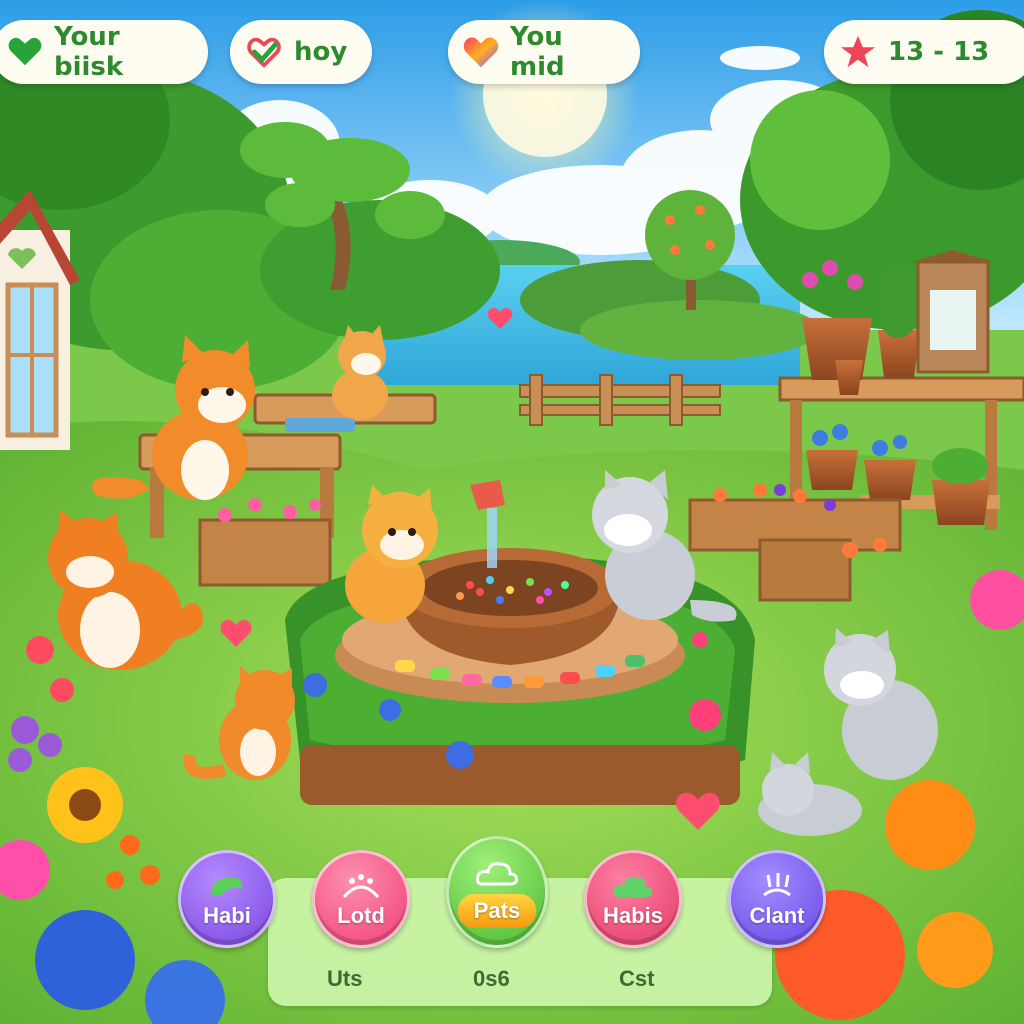 The image size is (1024, 1024). Describe the element at coordinates (89, 52) in the screenshot. I see `status-pill-label: Your biisk` at that location.